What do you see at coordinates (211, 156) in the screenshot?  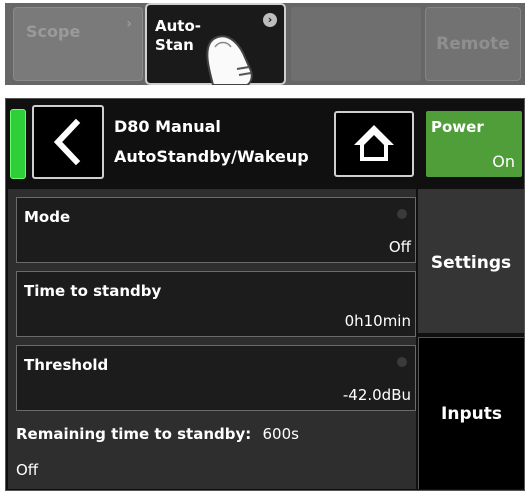 I see `page-title: AutoStandby/Wakeup` at bounding box center [211, 156].